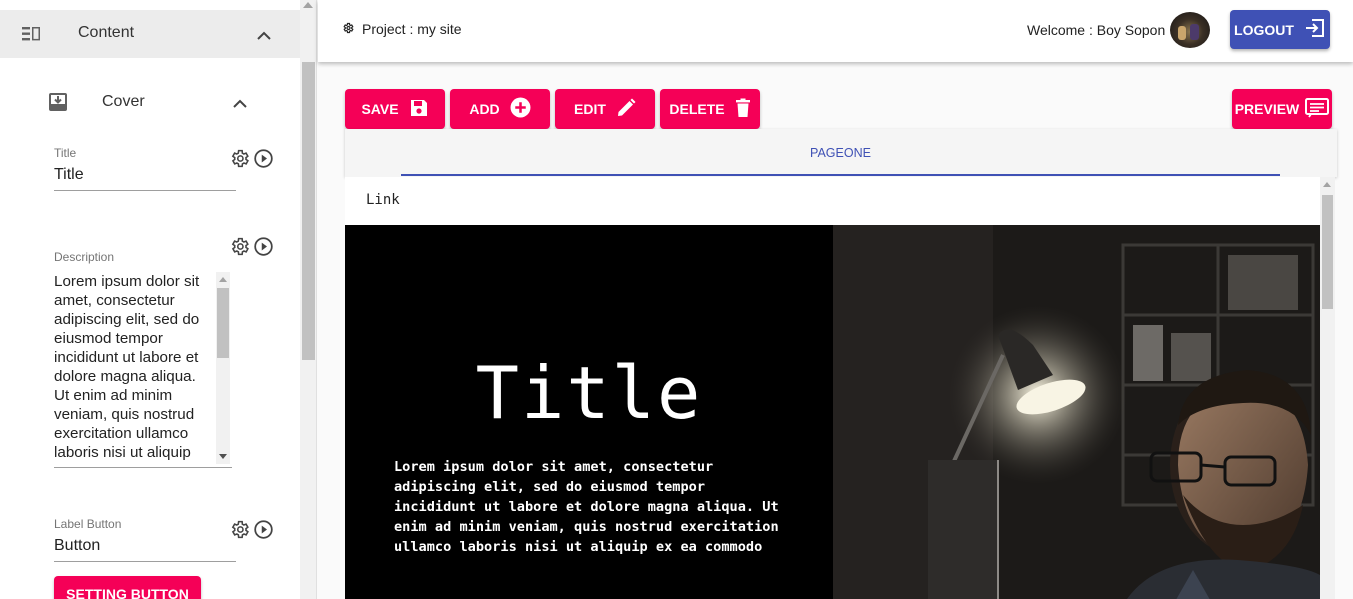  Describe the element at coordinates (520, 109) in the screenshot. I see `add-circle-icon` at that location.